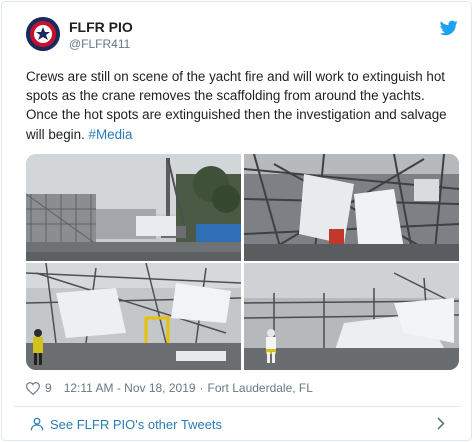  I want to click on twitter-bird-icon, so click(449, 28).